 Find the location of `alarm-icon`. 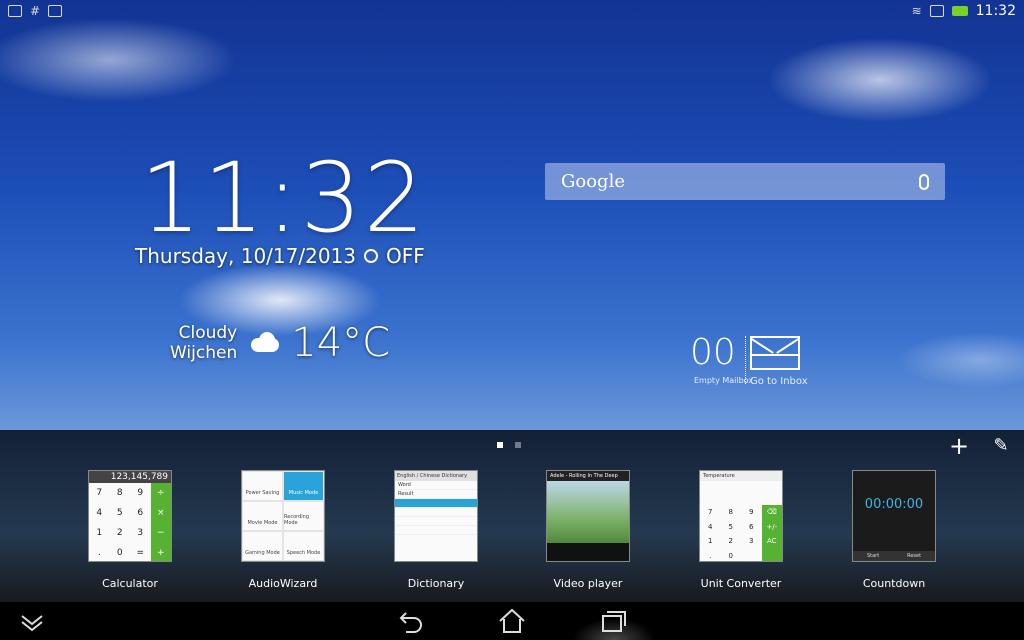

alarm-icon is located at coordinates (371, 256).